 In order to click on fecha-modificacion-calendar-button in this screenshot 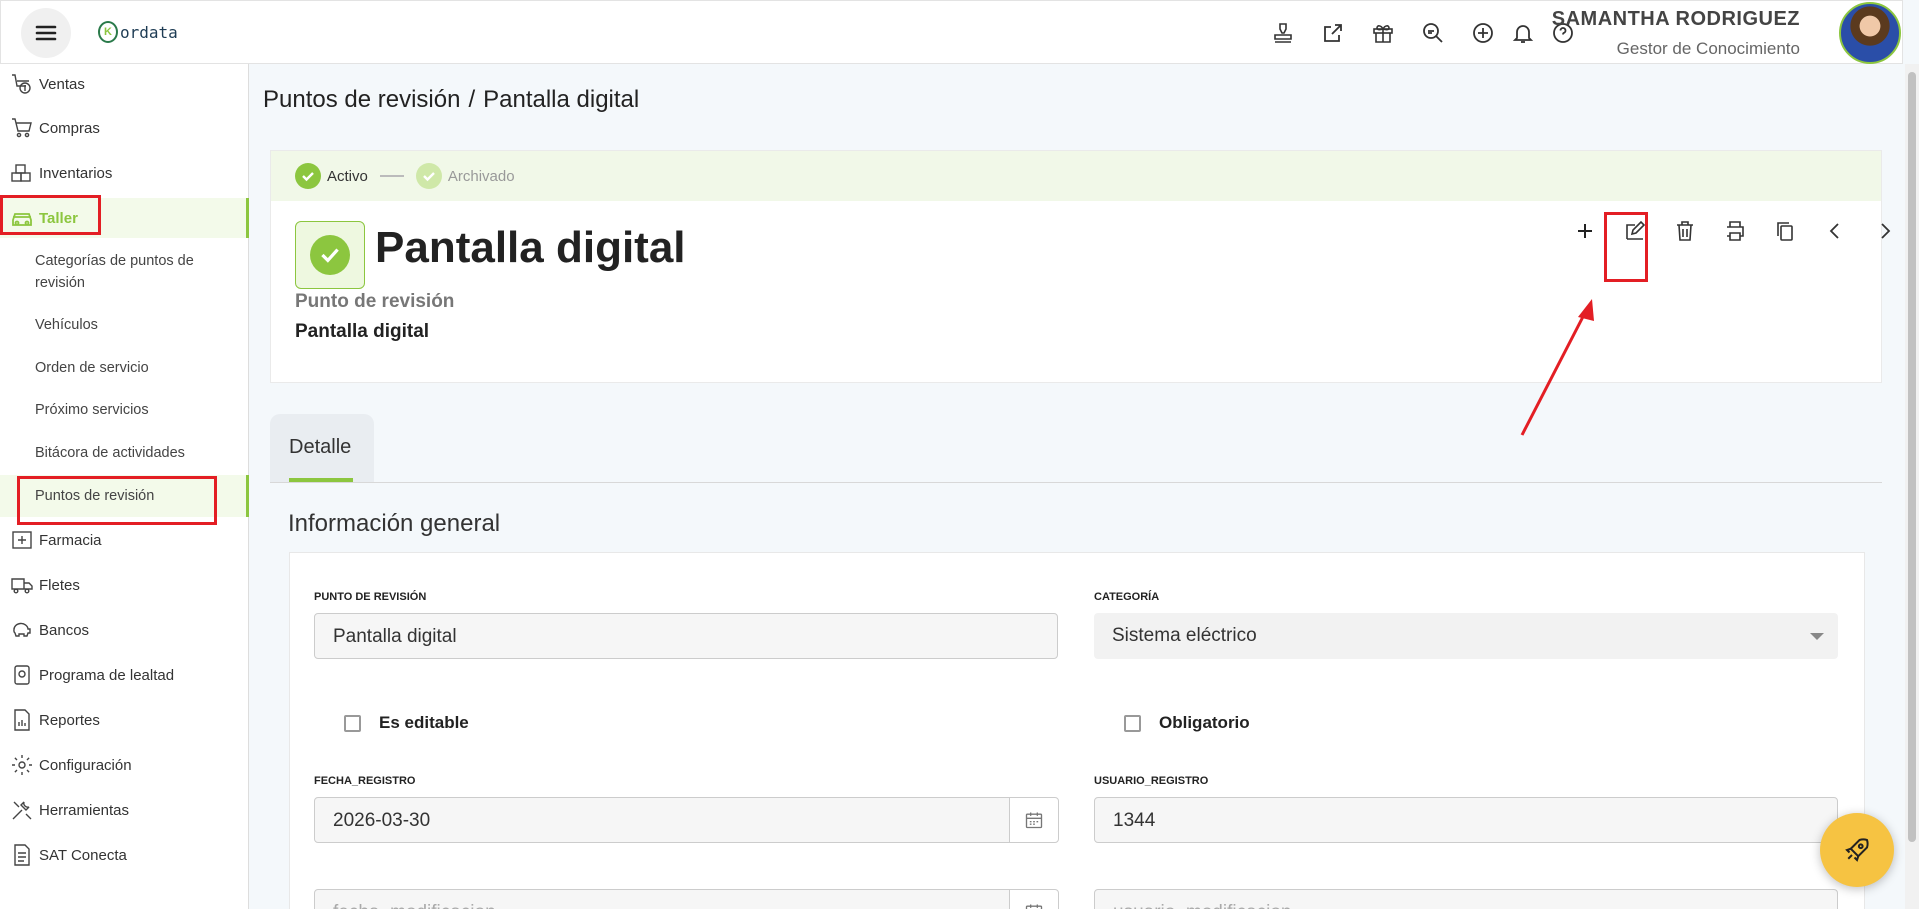, I will do `click(1034, 899)`.